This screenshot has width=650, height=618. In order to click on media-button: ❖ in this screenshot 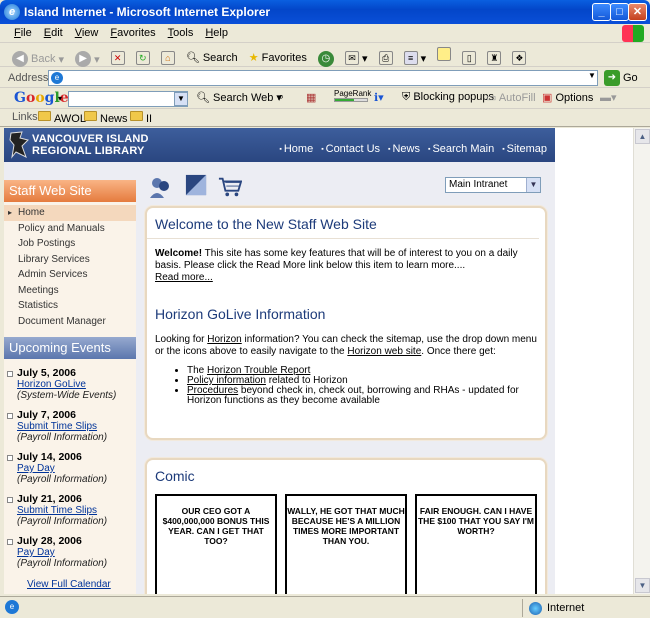, I will do `click(519, 58)`.